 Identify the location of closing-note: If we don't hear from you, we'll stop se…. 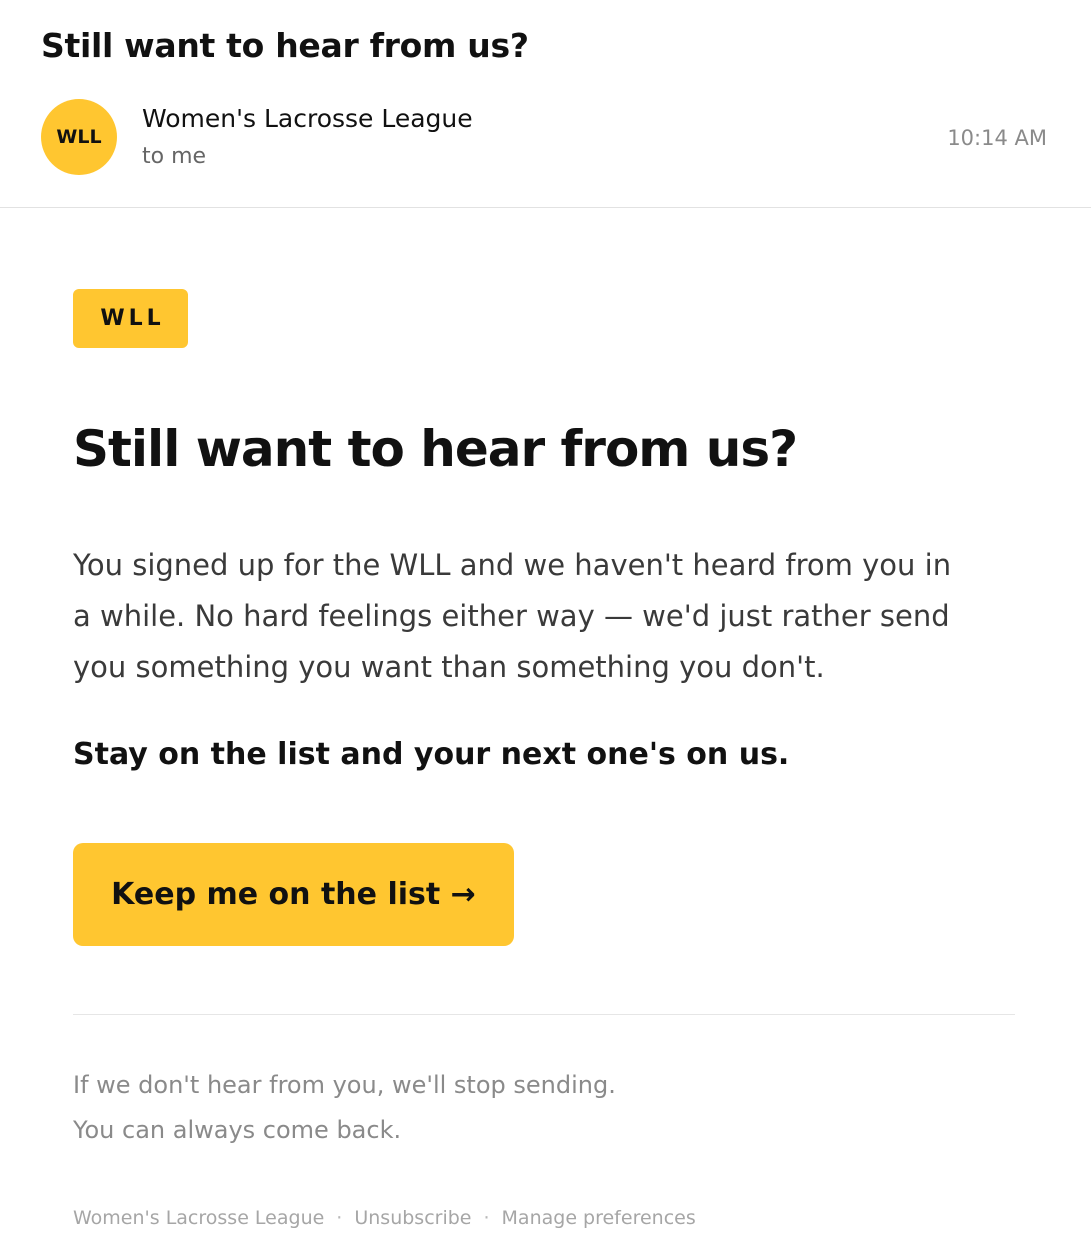
(344, 1108).